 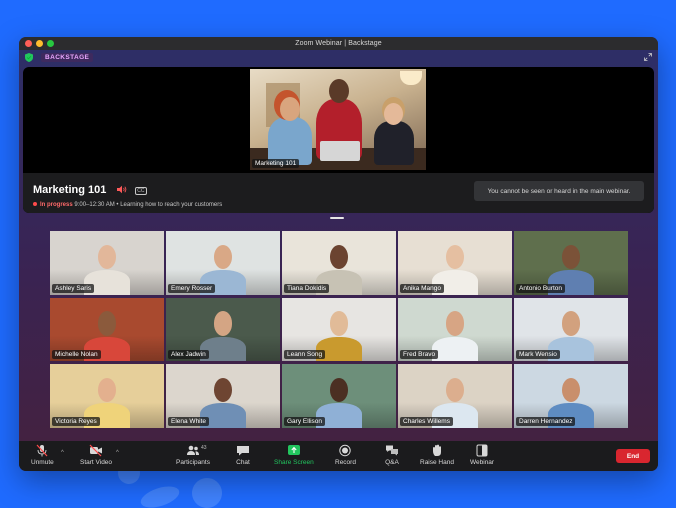 What do you see at coordinates (171, 205) in the screenshot?
I see `session-description: Learning how to reach your customers` at bounding box center [171, 205].